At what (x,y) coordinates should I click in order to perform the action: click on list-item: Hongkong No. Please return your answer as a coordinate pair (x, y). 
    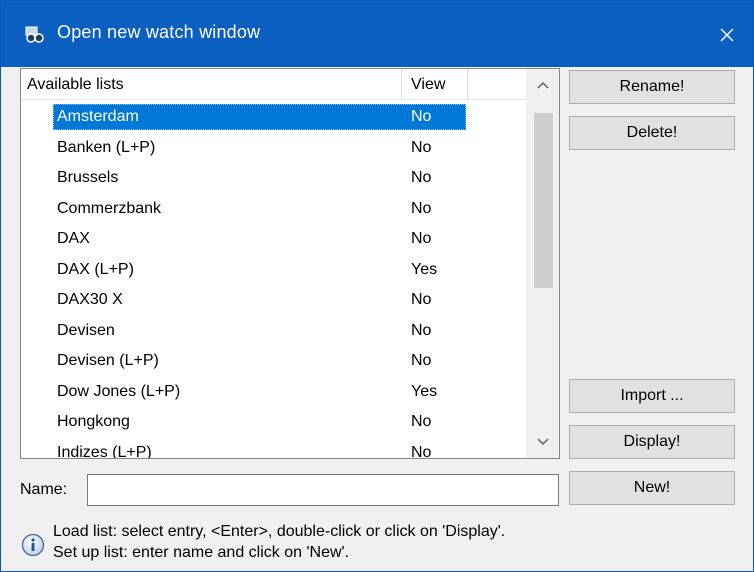
    Looking at the image, I should click on (273, 422).